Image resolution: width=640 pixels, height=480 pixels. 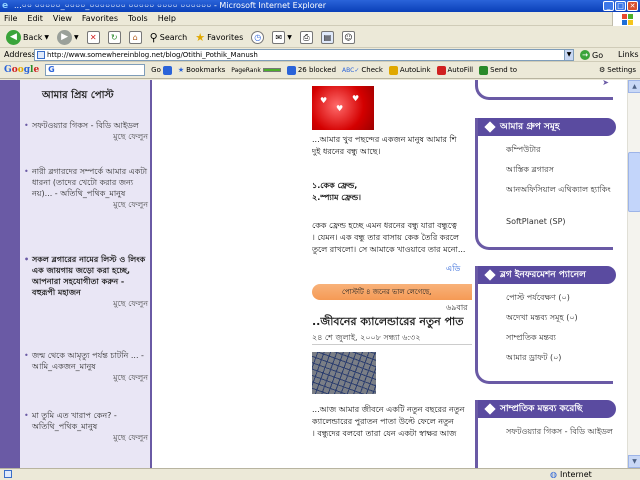 What do you see at coordinates (225, 37) in the screenshot?
I see `favorites-label: Favorites` at bounding box center [225, 37].